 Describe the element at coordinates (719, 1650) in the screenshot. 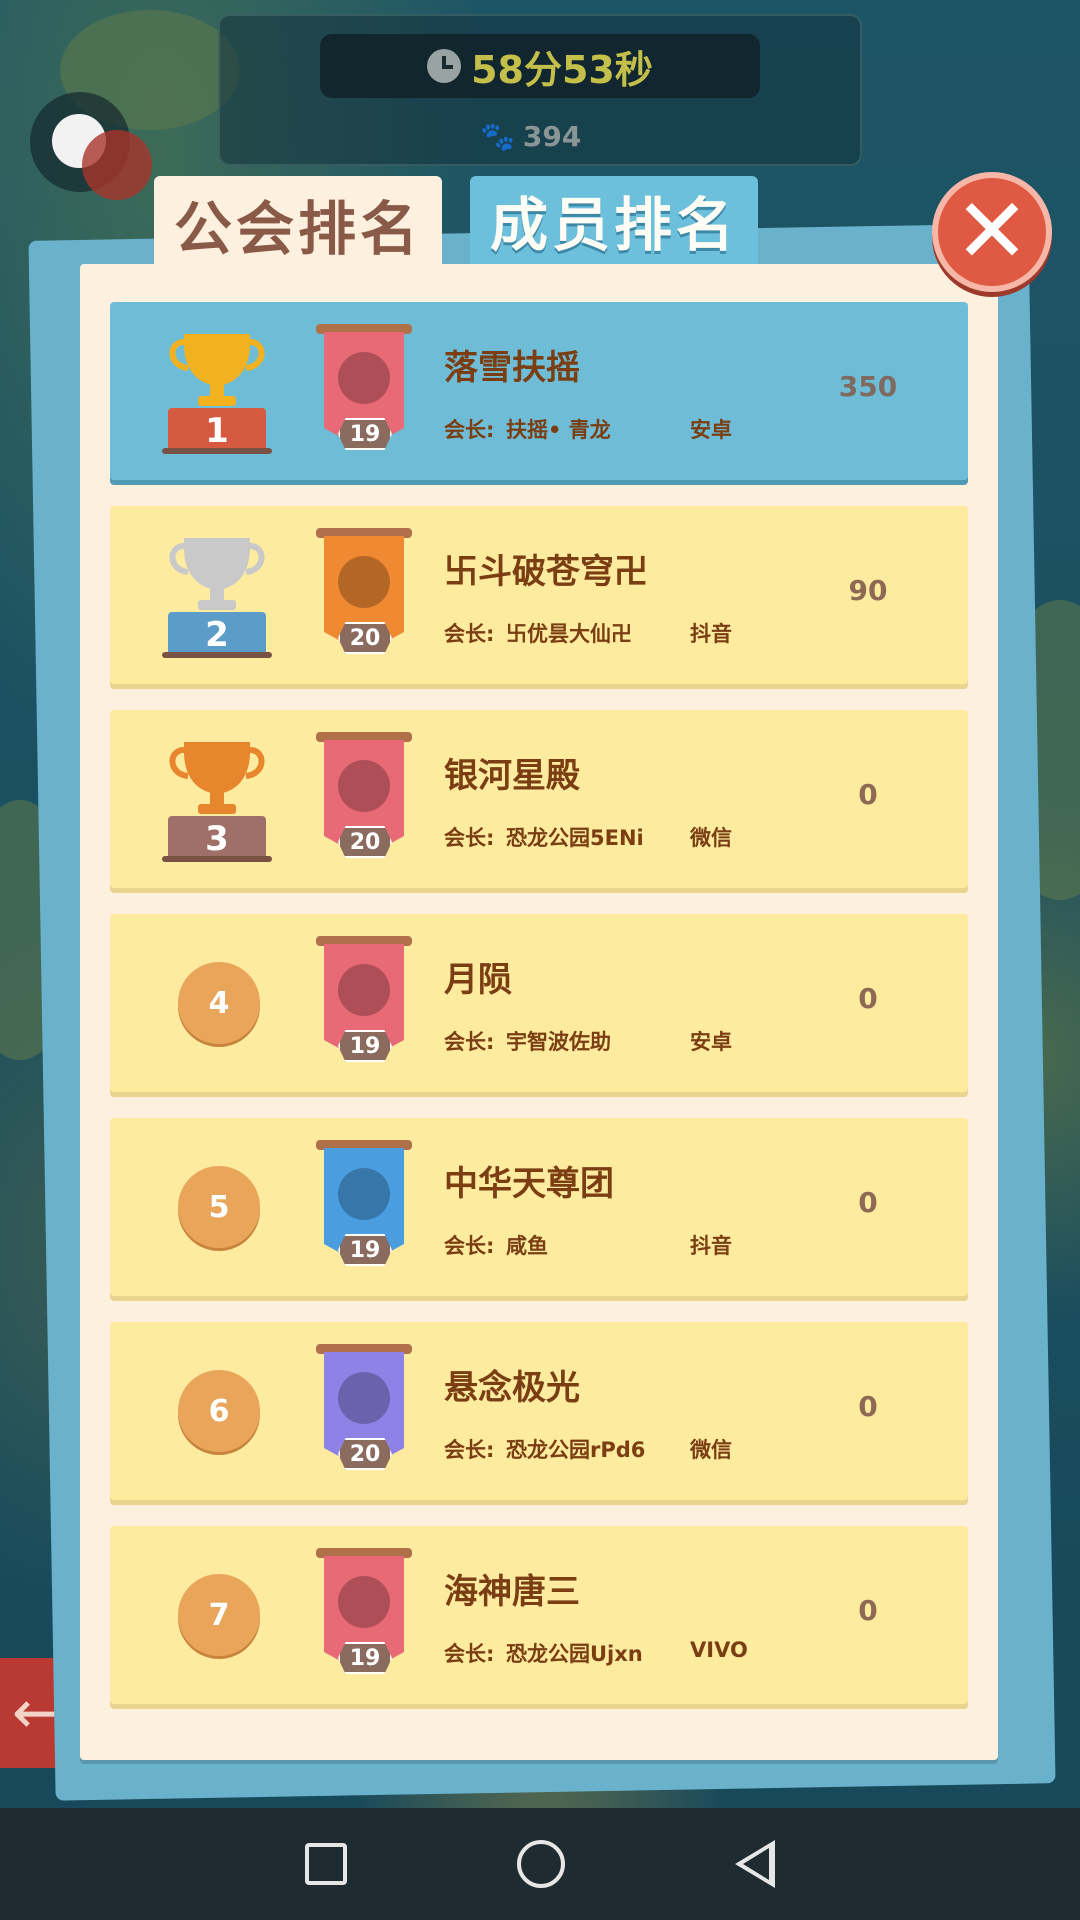

I see `platform-label: VIVO` at that location.